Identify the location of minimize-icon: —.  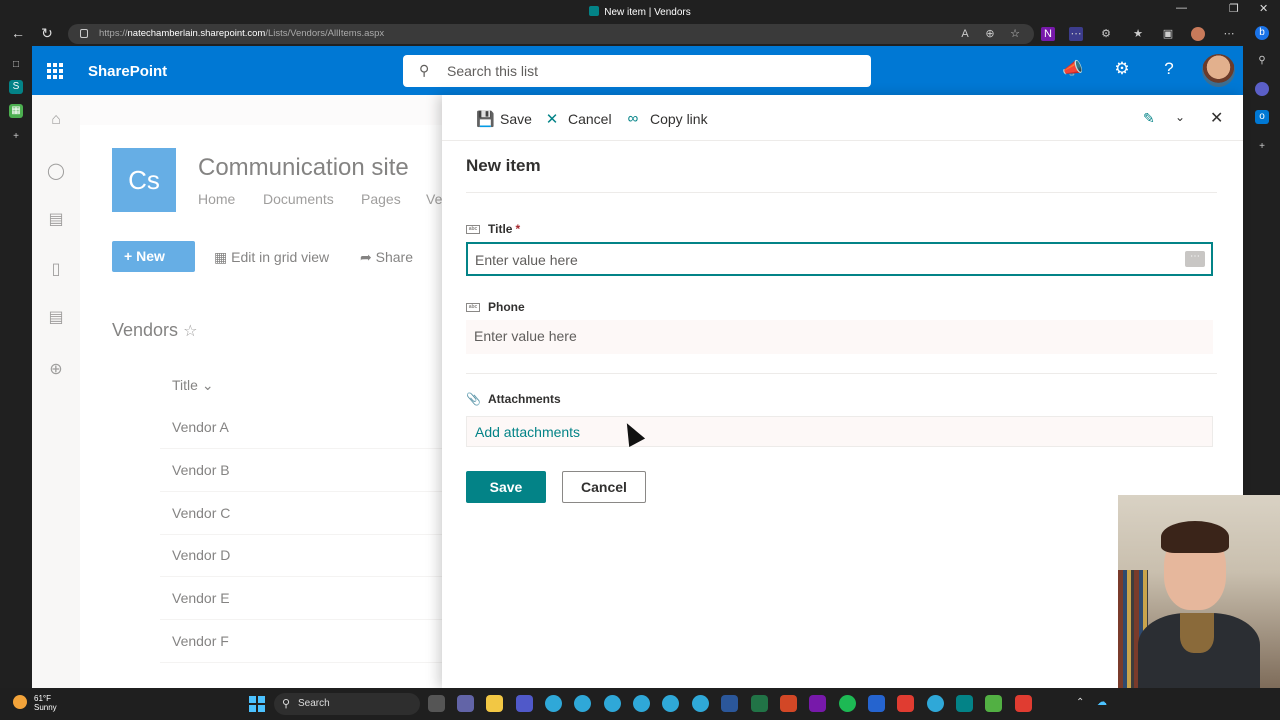
(1181, 8).